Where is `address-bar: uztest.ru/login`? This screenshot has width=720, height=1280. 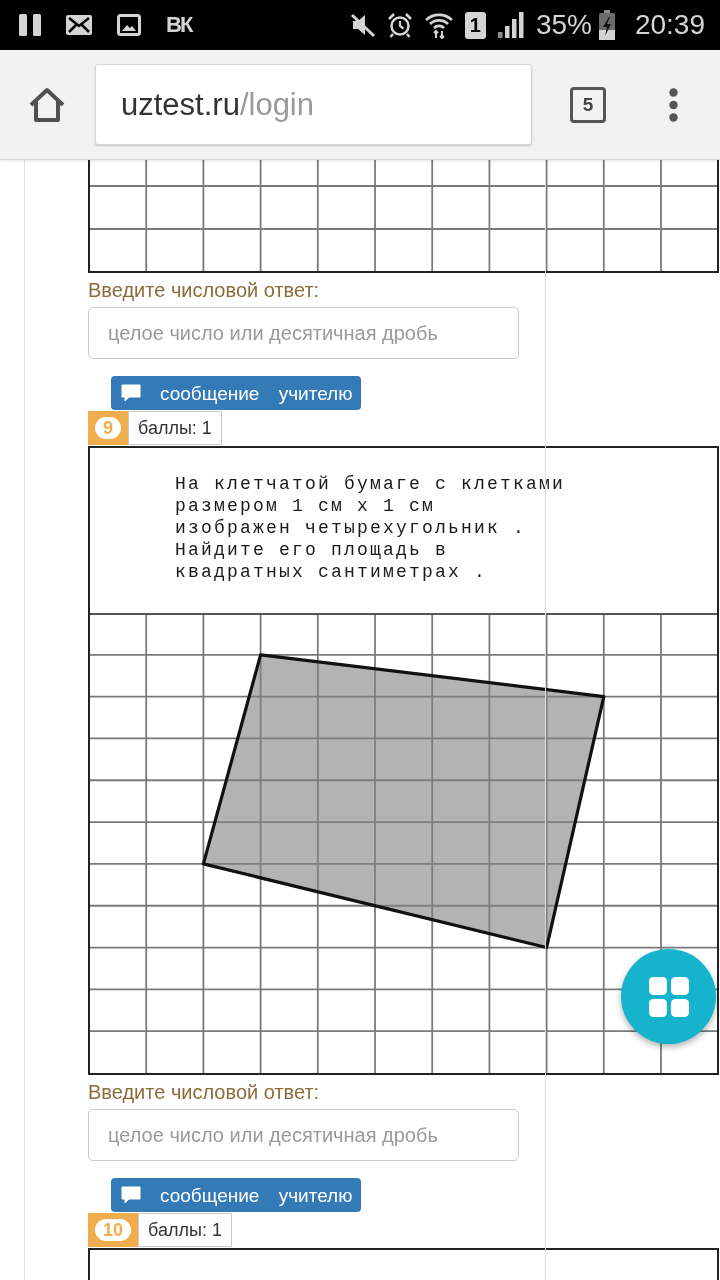 address-bar: uztest.ru/login is located at coordinates (313, 104).